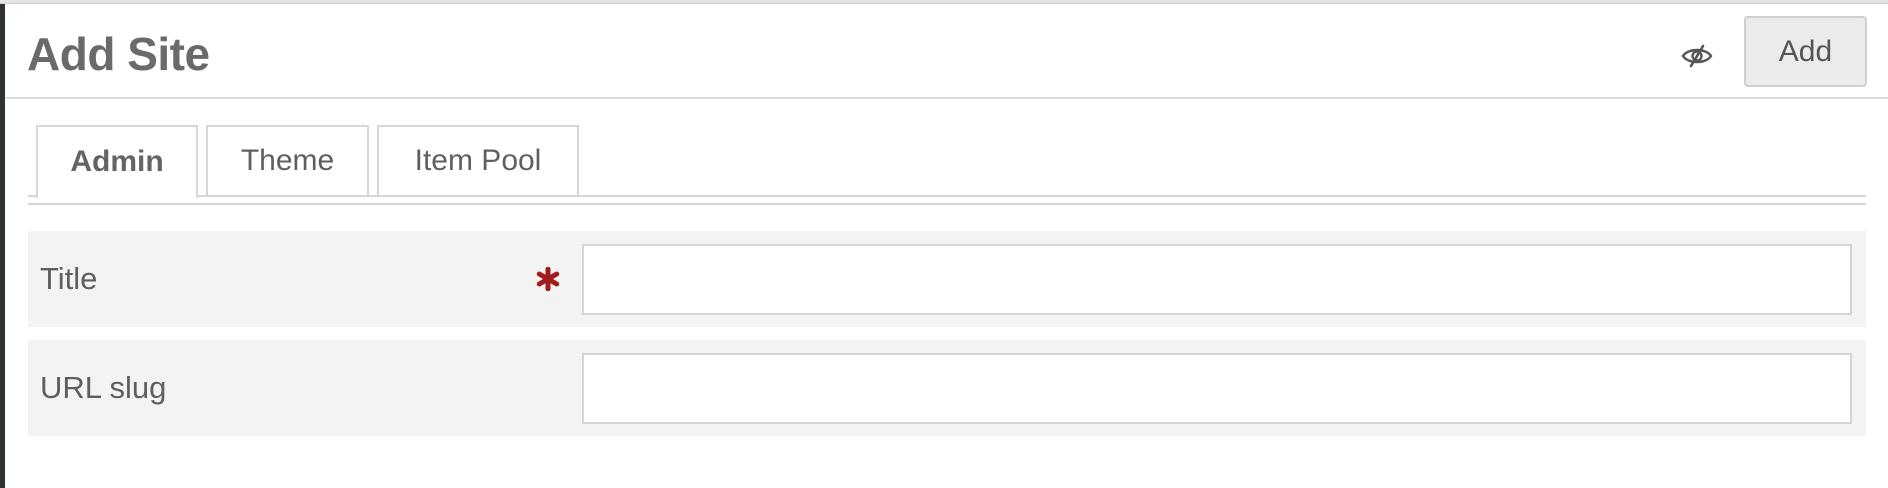  I want to click on eye-slash-icon, so click(1697, 56).